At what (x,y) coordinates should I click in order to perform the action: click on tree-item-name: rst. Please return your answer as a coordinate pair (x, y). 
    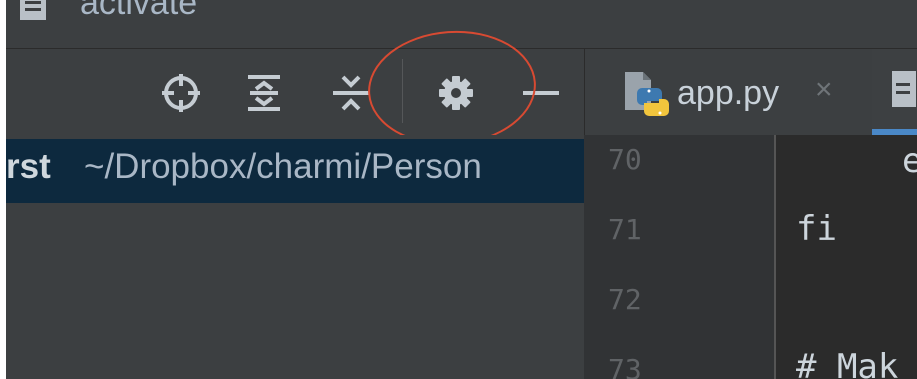
    Looking at the image, I should click on (28, 166).